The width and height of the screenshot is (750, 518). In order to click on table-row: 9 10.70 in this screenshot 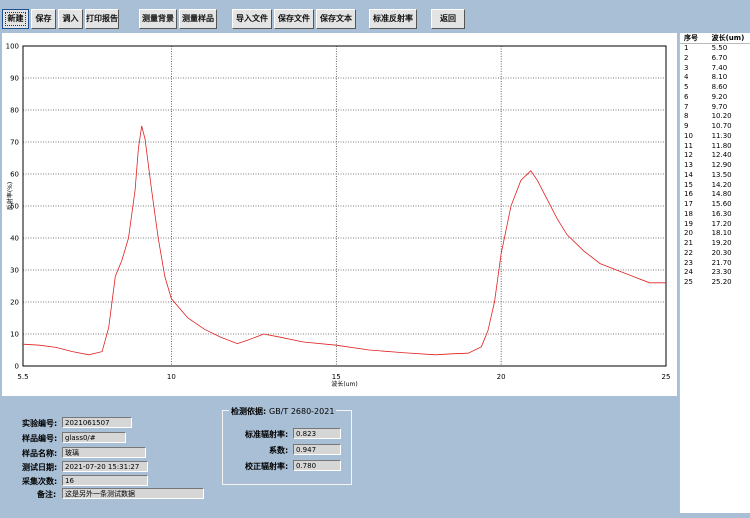, I will do `click(715, 127)`.